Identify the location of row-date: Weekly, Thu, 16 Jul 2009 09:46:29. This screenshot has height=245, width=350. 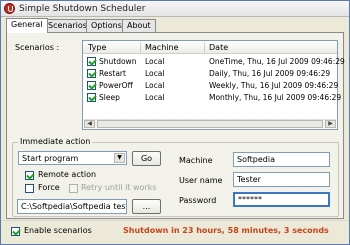
(274, 85).